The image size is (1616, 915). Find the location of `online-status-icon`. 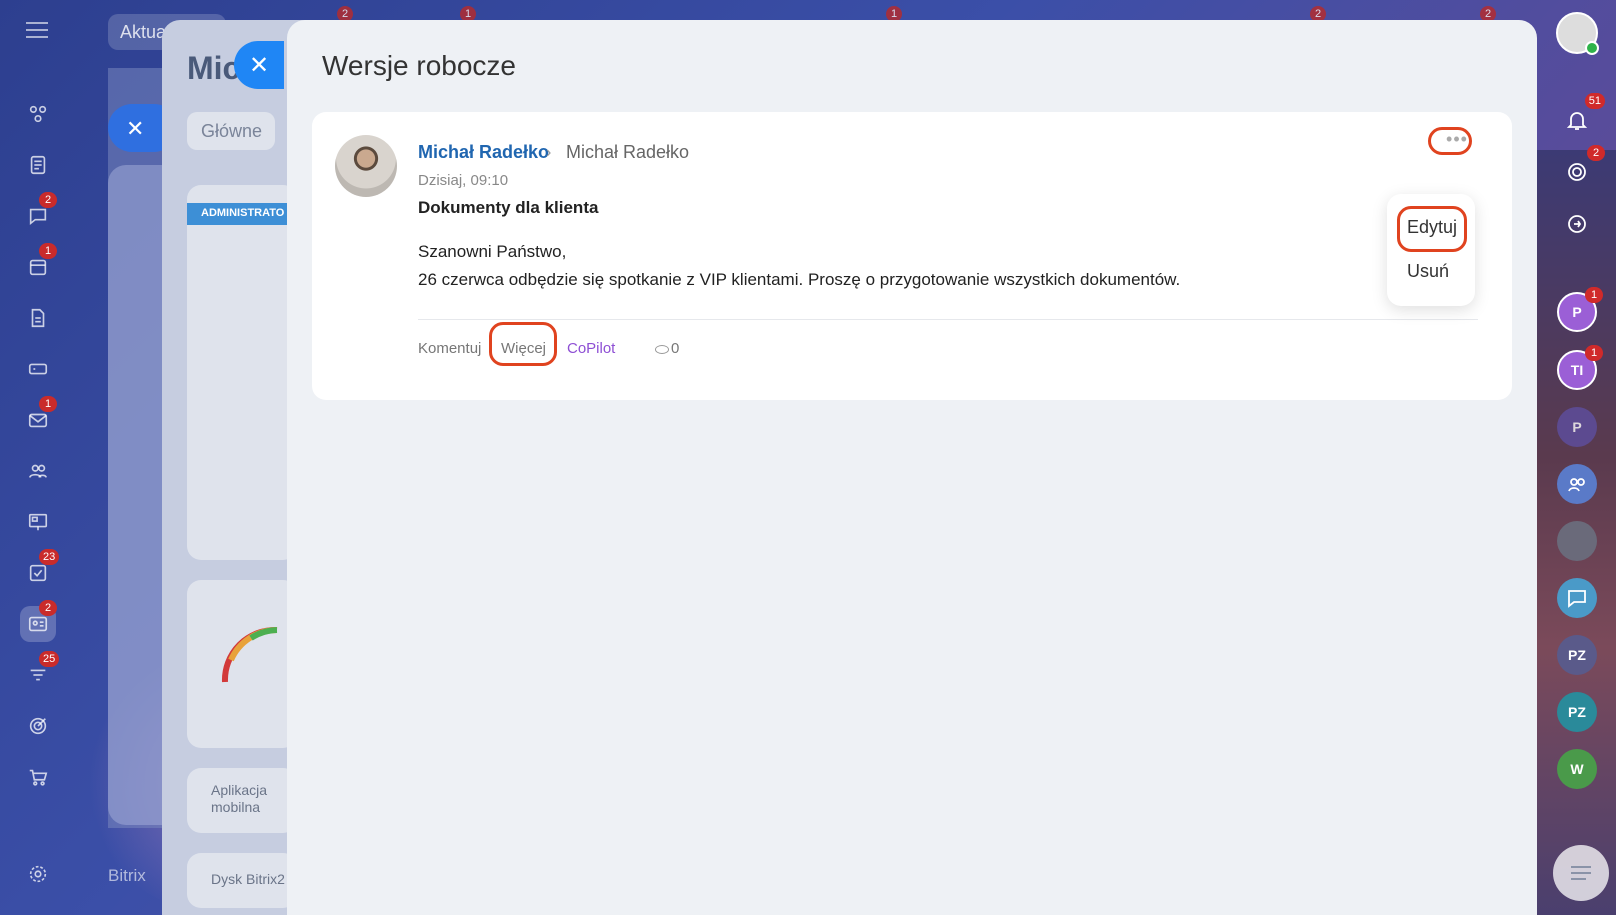

online-status-icon is located at coordinates (1592, 48).